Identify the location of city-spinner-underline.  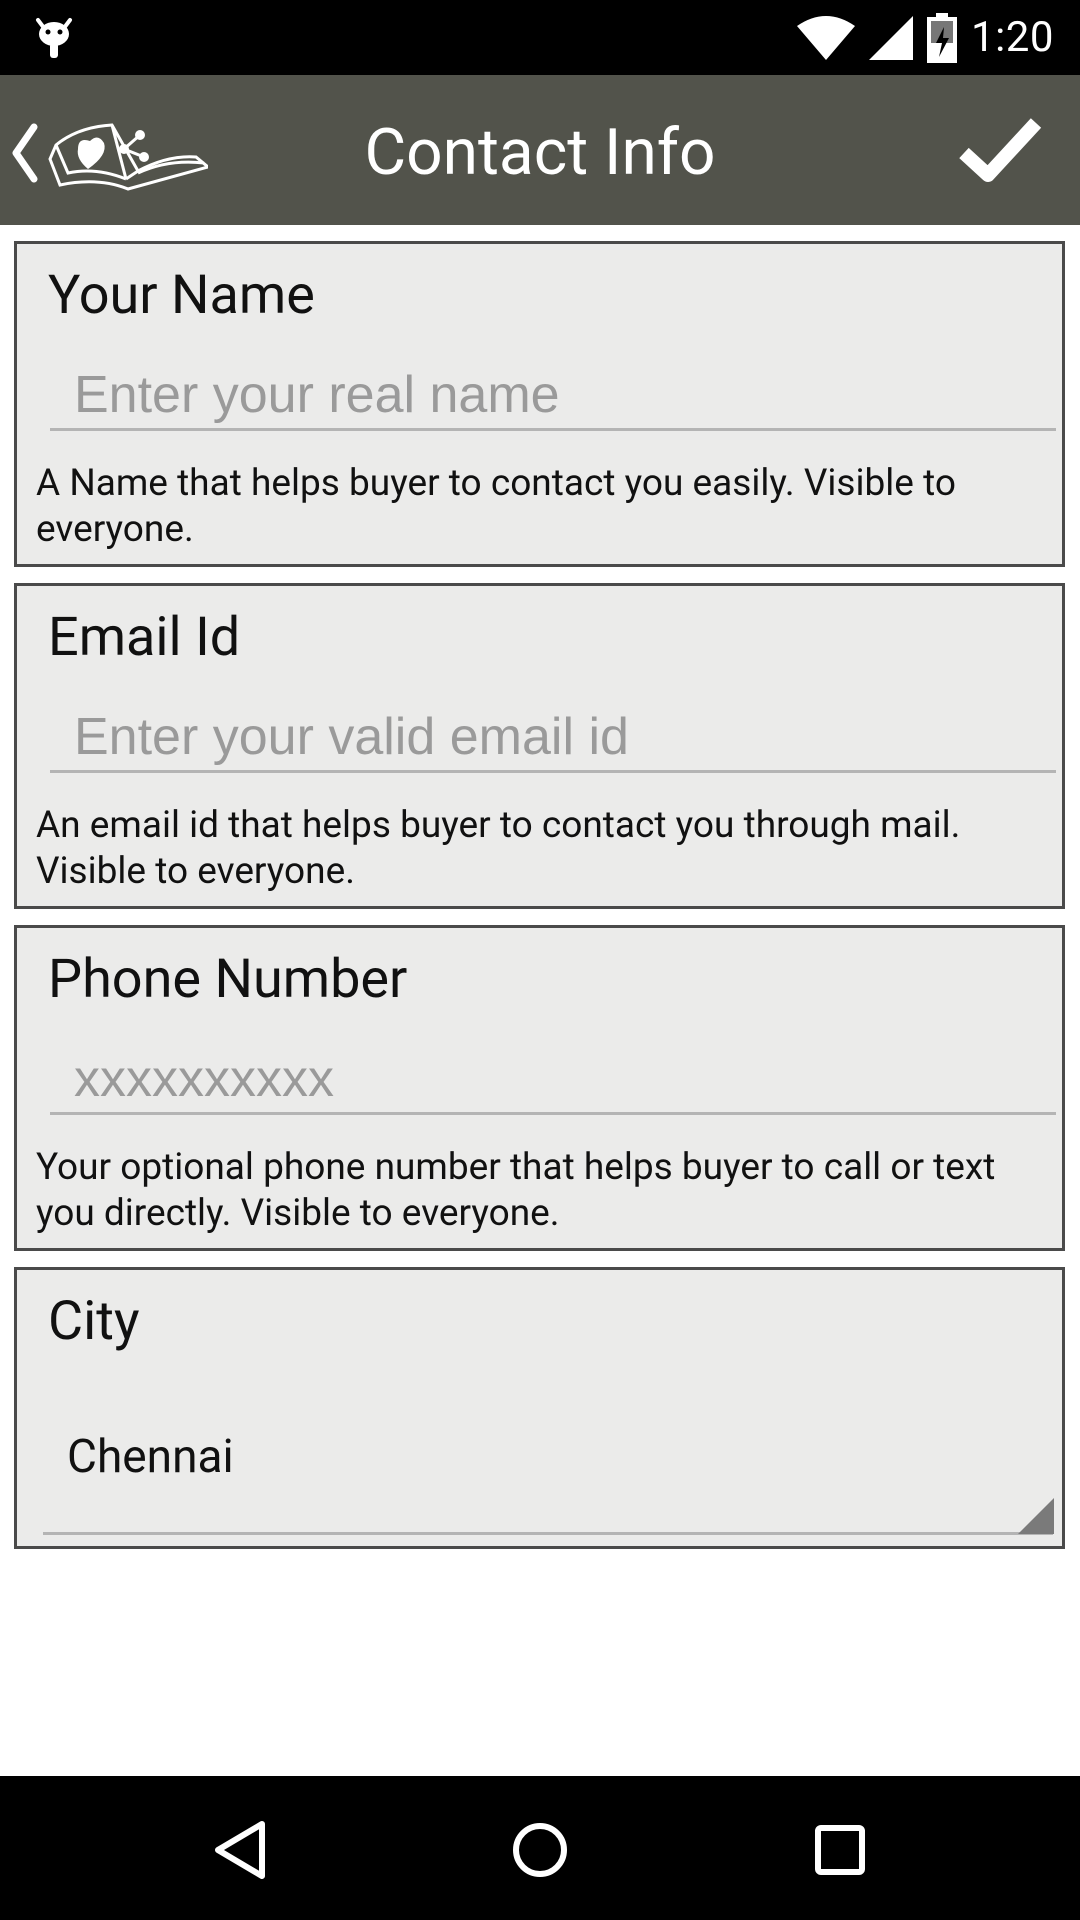
(548, 1533).